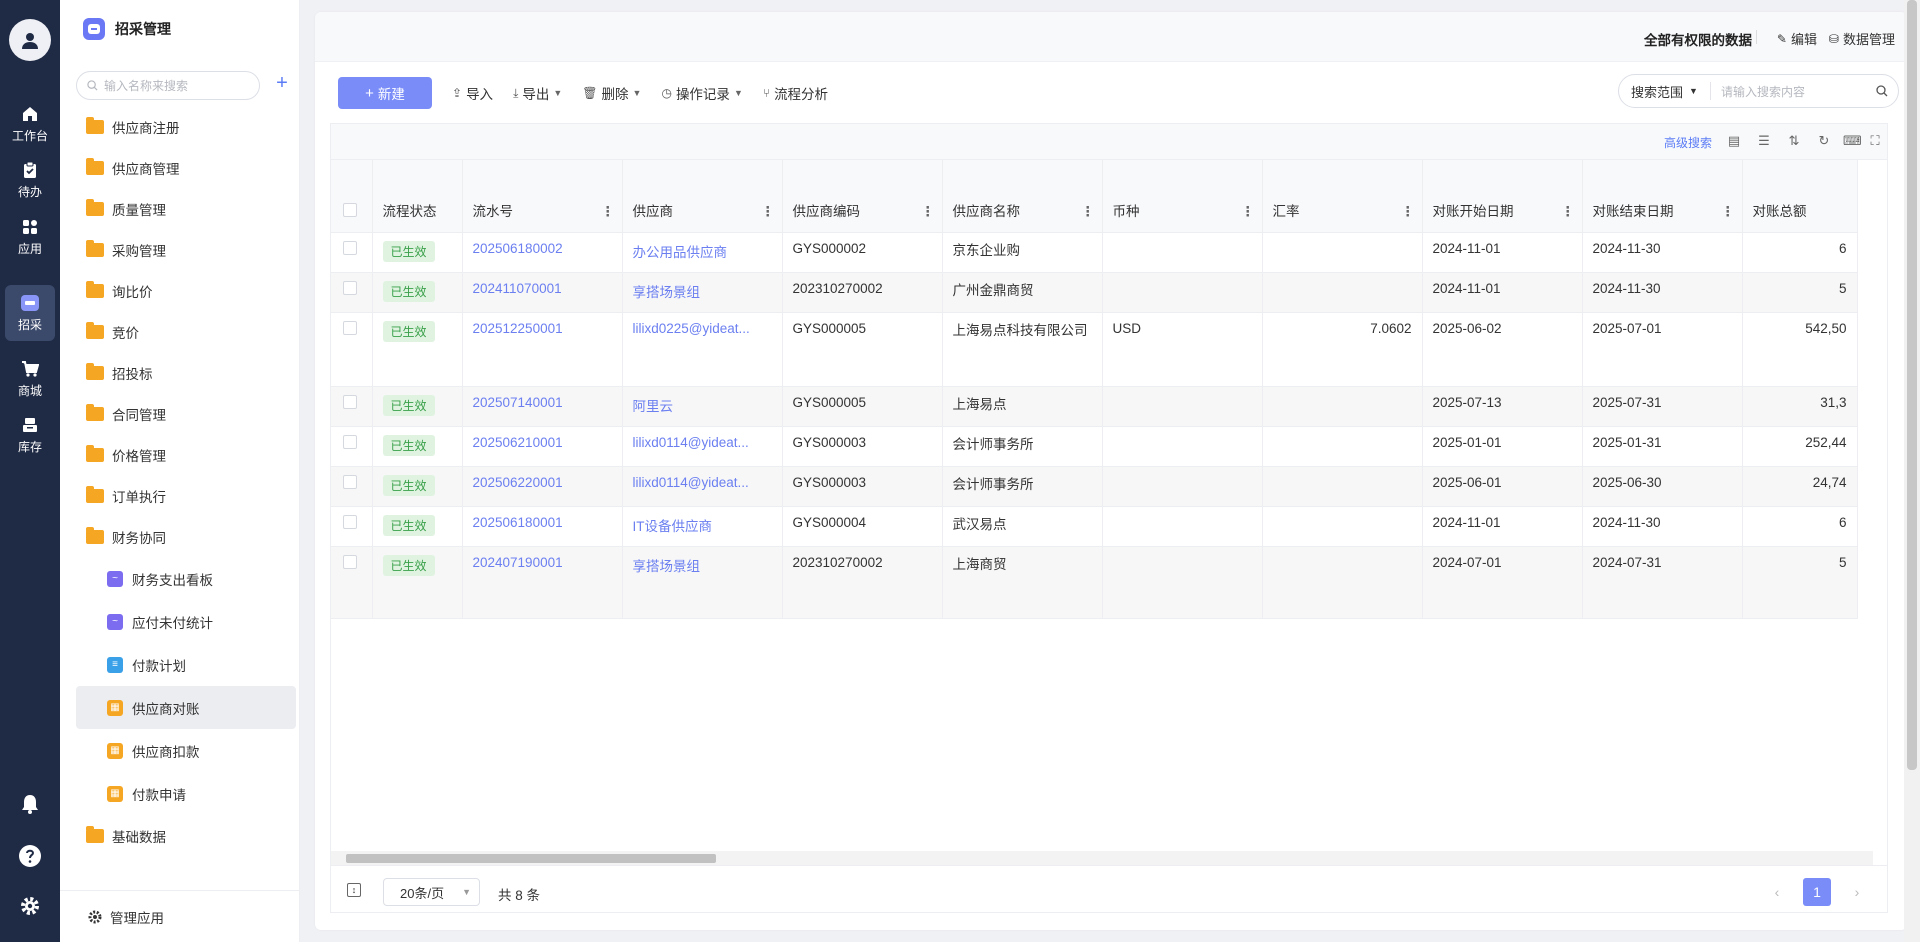  I want to click on table-cell-serial: 202506180001, so click(542, 526).